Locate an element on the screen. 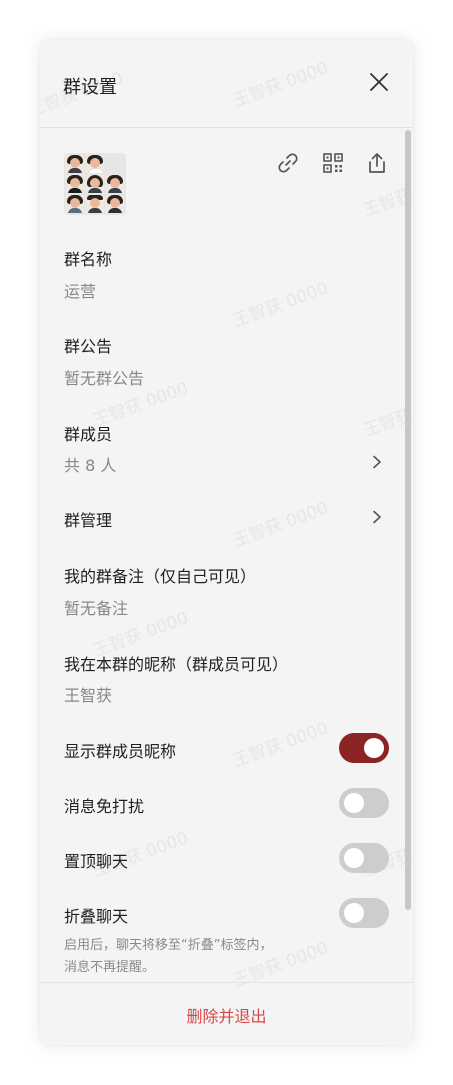 The height and width of the screenshot is (1085, 453). pin-label: 置顶聊天 is located at coordinates (96, 861).